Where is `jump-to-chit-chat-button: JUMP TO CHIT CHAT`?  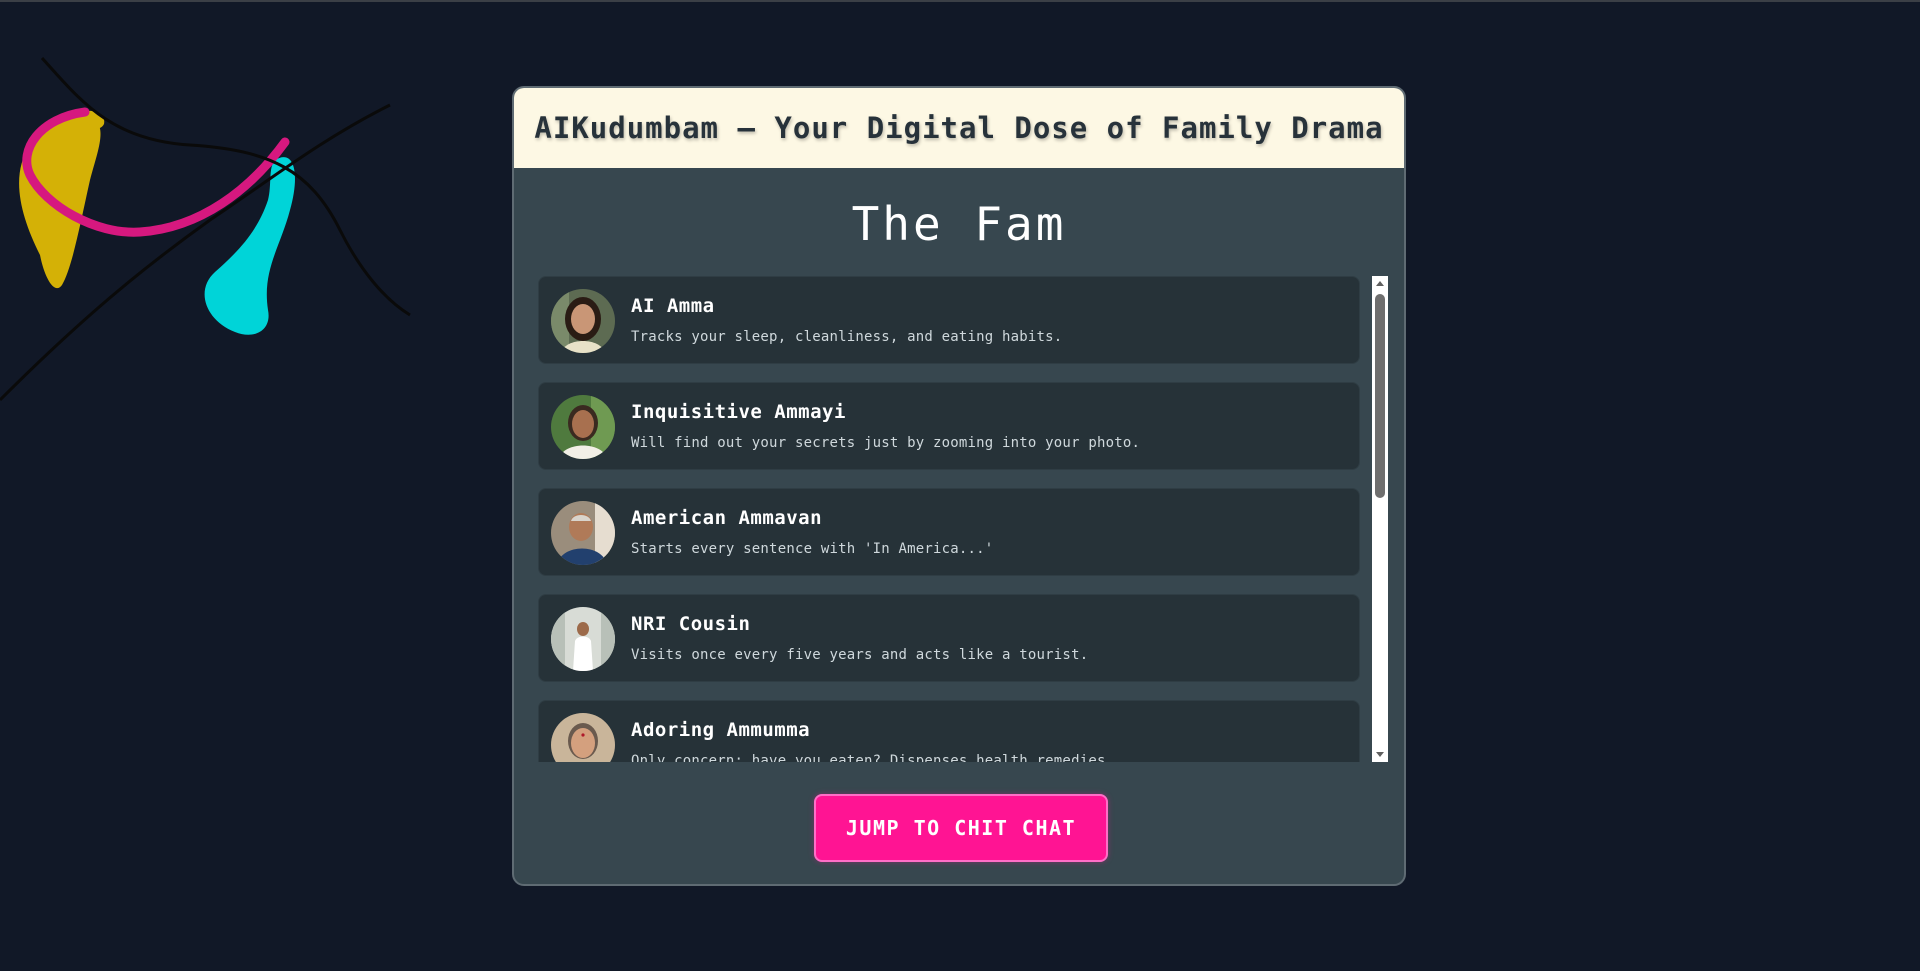
jump-to-chit-chat-button: JUMP TO CHIT CHAT is located at coordinates (961, 828).